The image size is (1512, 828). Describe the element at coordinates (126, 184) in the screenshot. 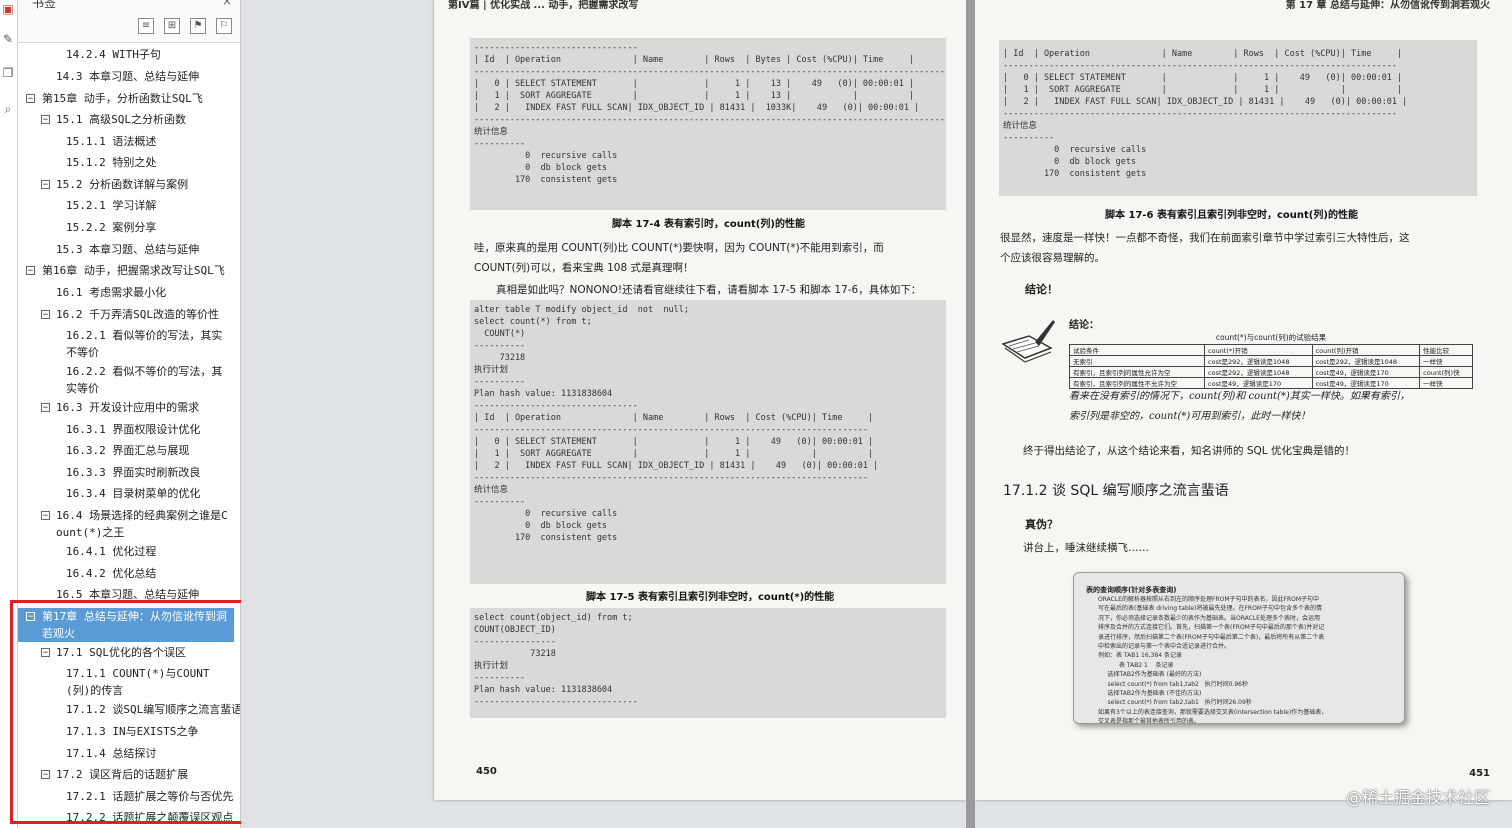

I see `bookmark-item: −15.2 分析函数详解与案例` at that location.